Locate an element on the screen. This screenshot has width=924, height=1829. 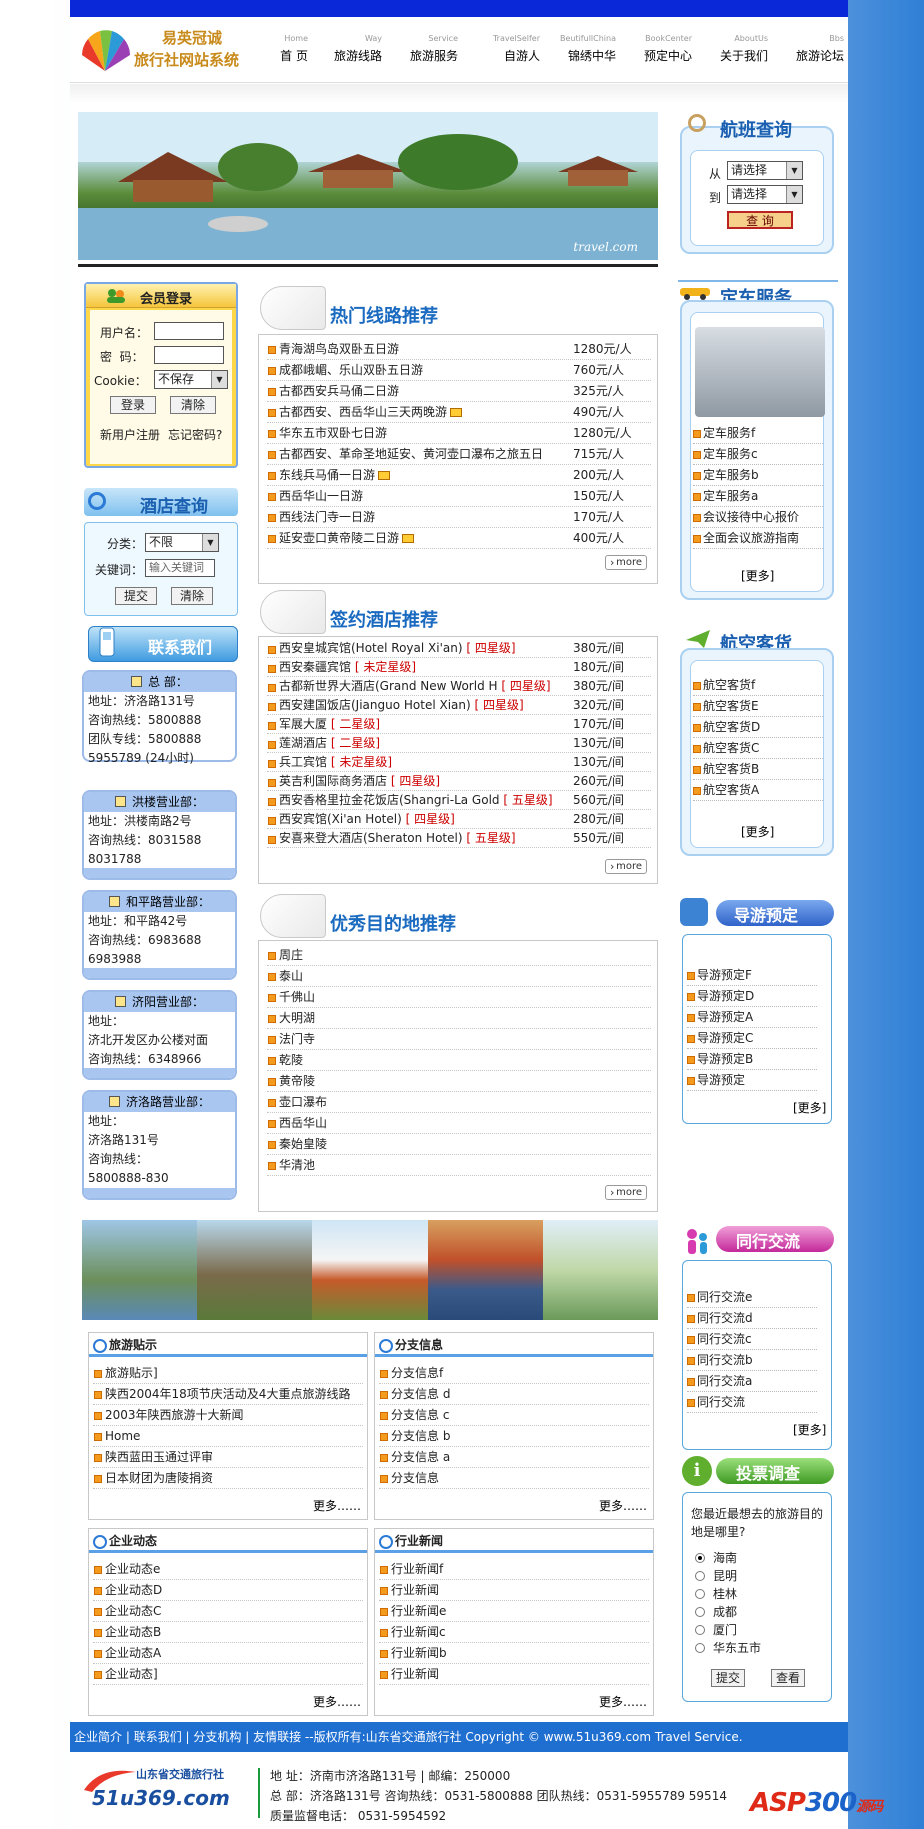
nav-routes: Way 旅游线路 is located at coordinates (349, 55).